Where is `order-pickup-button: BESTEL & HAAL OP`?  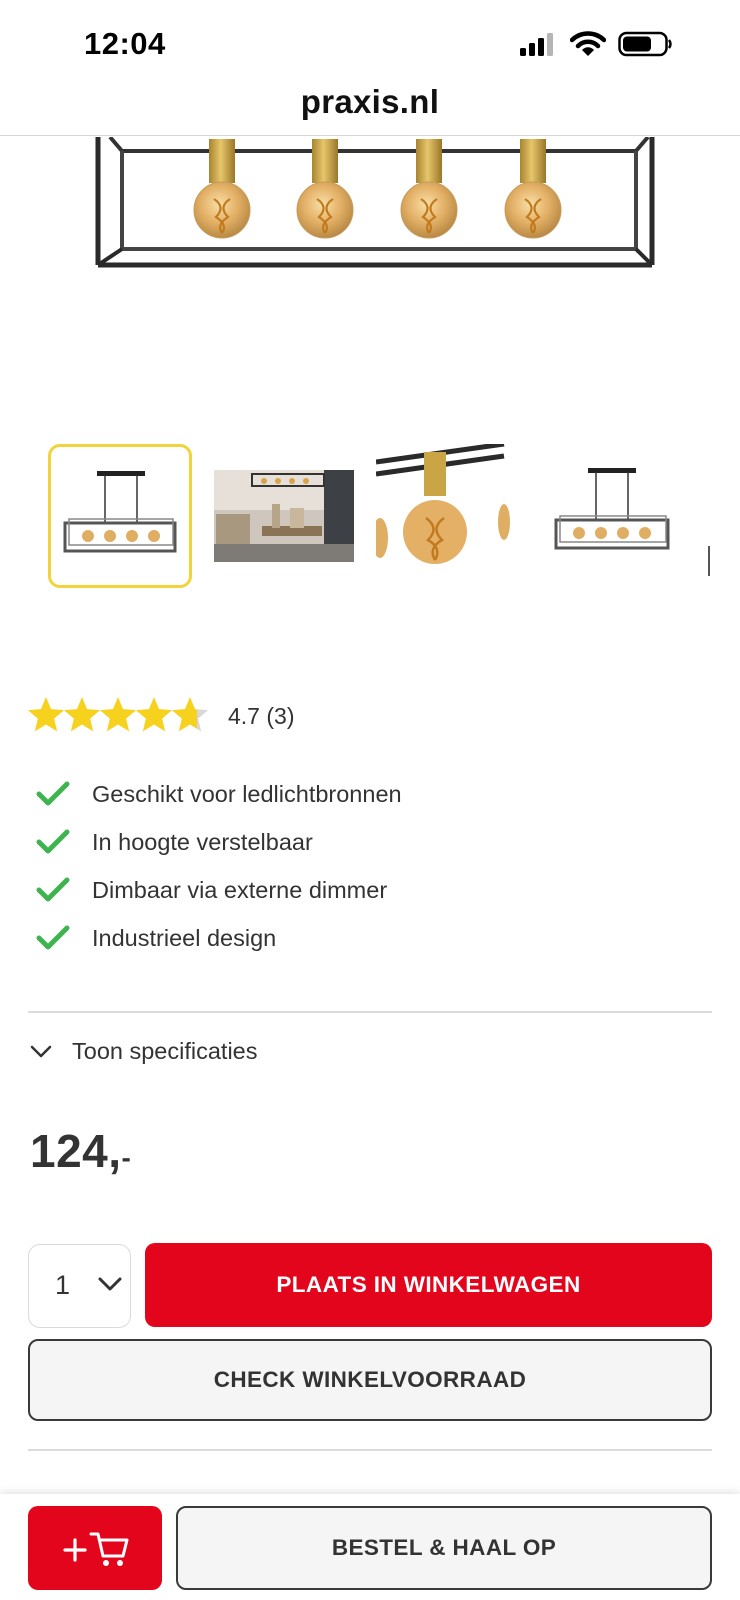 order-pickup-button: BESTEL & HAAL OP is located at coordinates (444, 1548).